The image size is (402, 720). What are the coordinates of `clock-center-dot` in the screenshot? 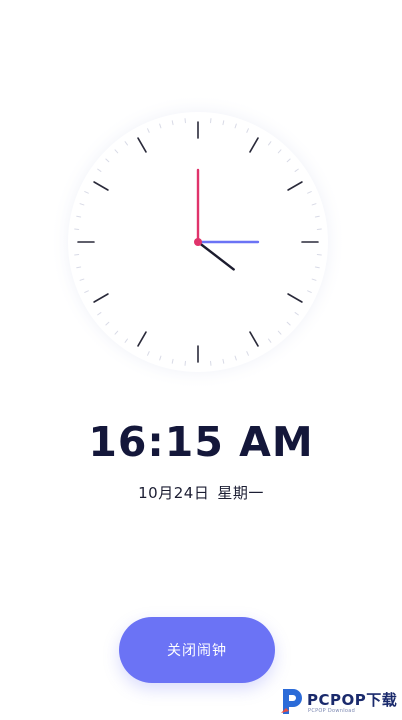 It's located at (198, 242).